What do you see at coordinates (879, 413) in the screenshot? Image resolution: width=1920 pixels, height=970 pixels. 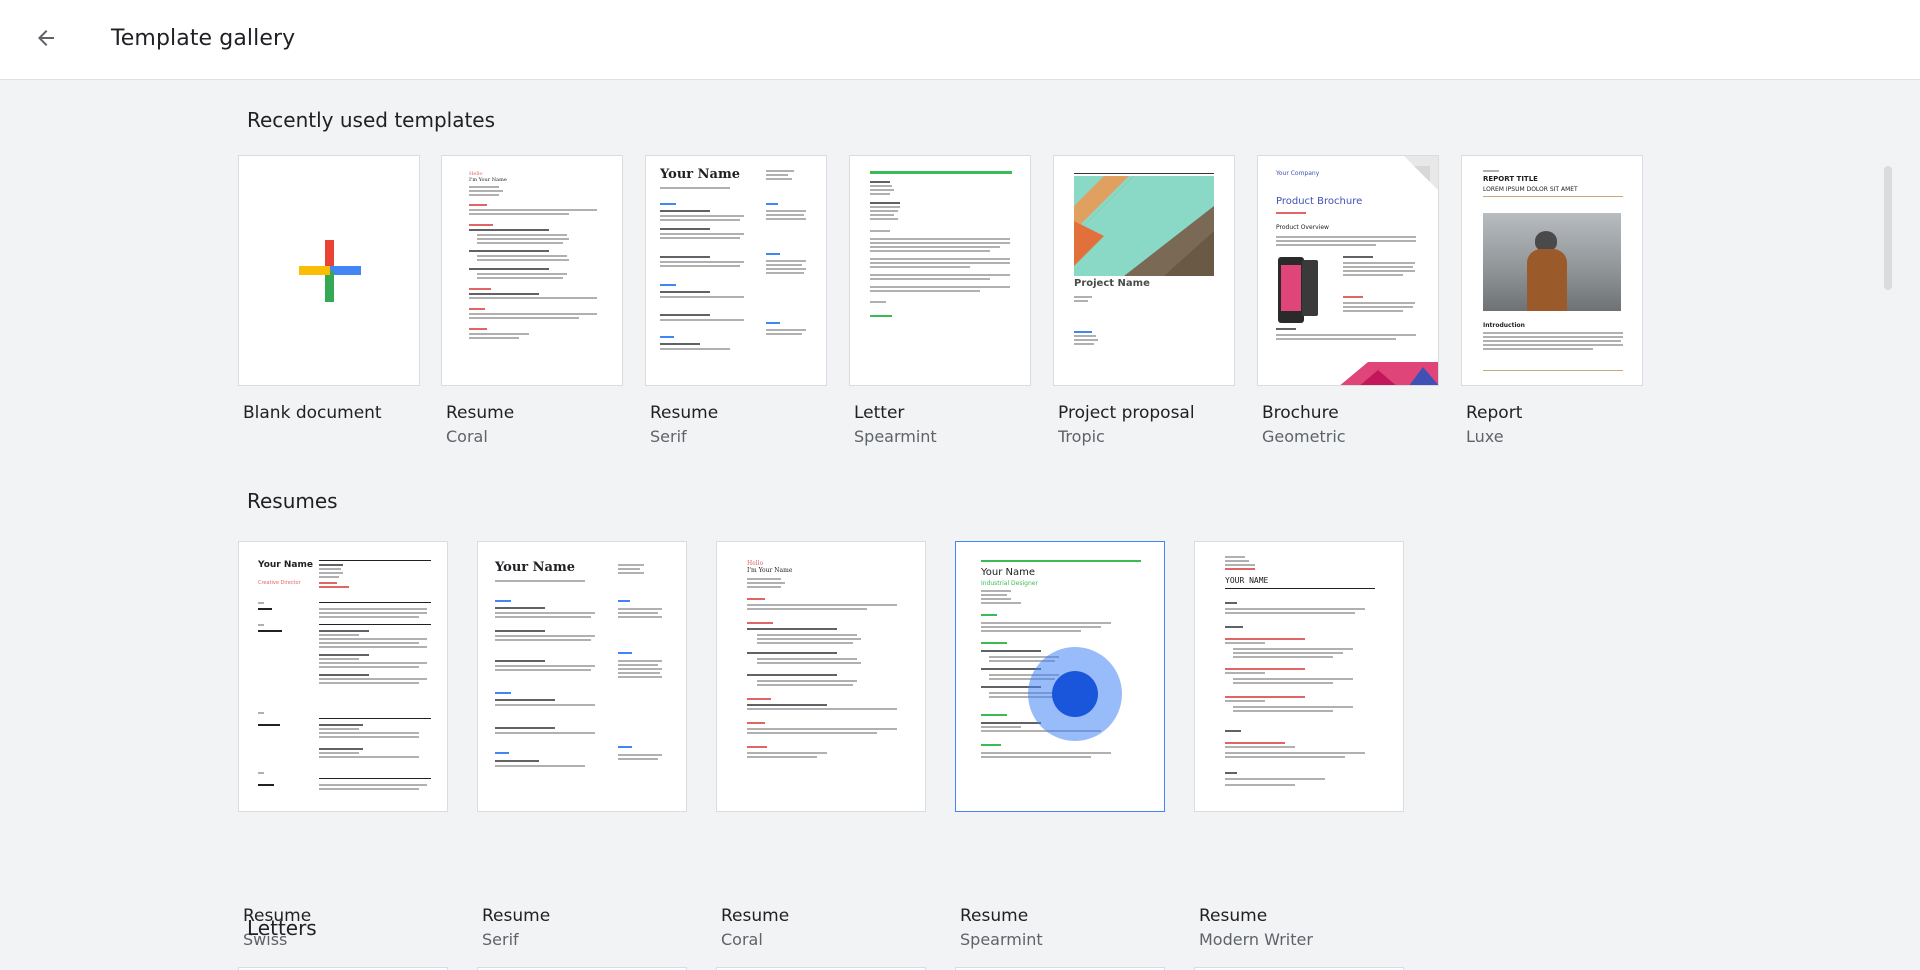 I see `template-name: Letter` at bounding box center [879, 413].